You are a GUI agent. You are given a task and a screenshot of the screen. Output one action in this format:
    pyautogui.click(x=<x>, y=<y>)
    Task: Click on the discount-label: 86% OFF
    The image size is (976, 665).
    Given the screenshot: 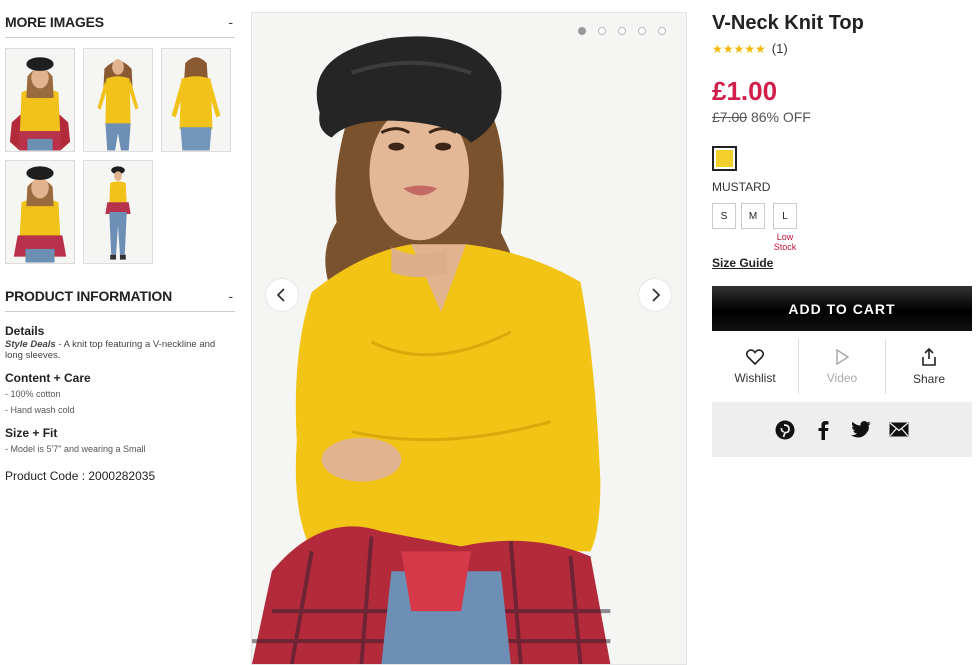 What is the action you would take?
    pyautogui.click(x=780, y=117)
    